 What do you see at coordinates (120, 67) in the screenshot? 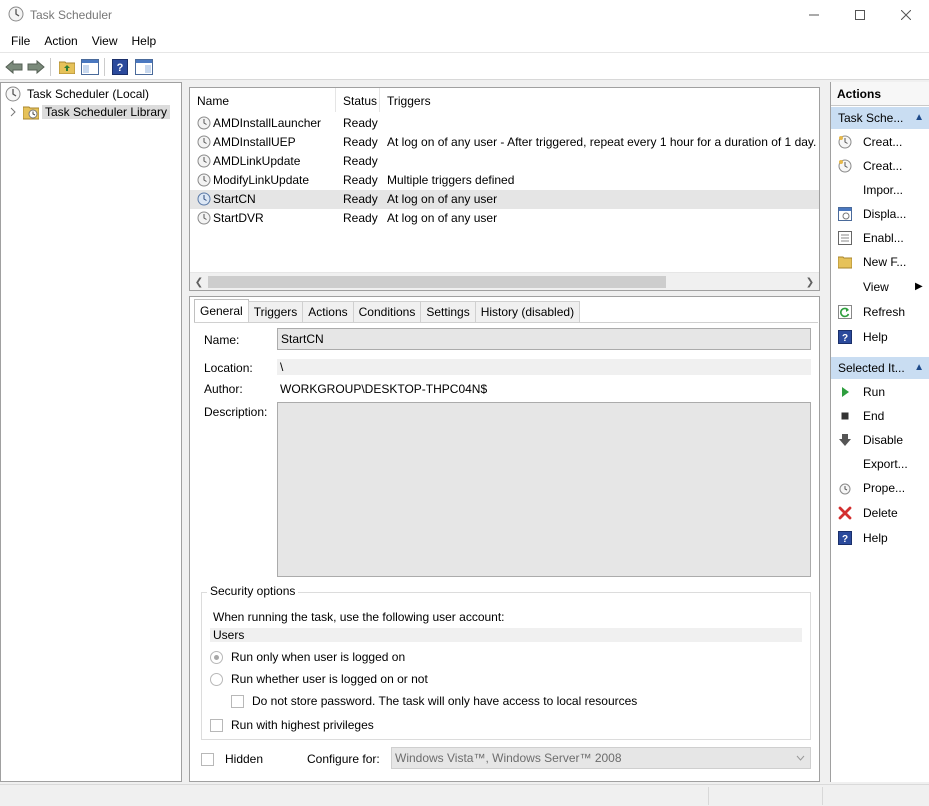
I see `help-toolbar-button: ?` at bounding box center [120, 67].